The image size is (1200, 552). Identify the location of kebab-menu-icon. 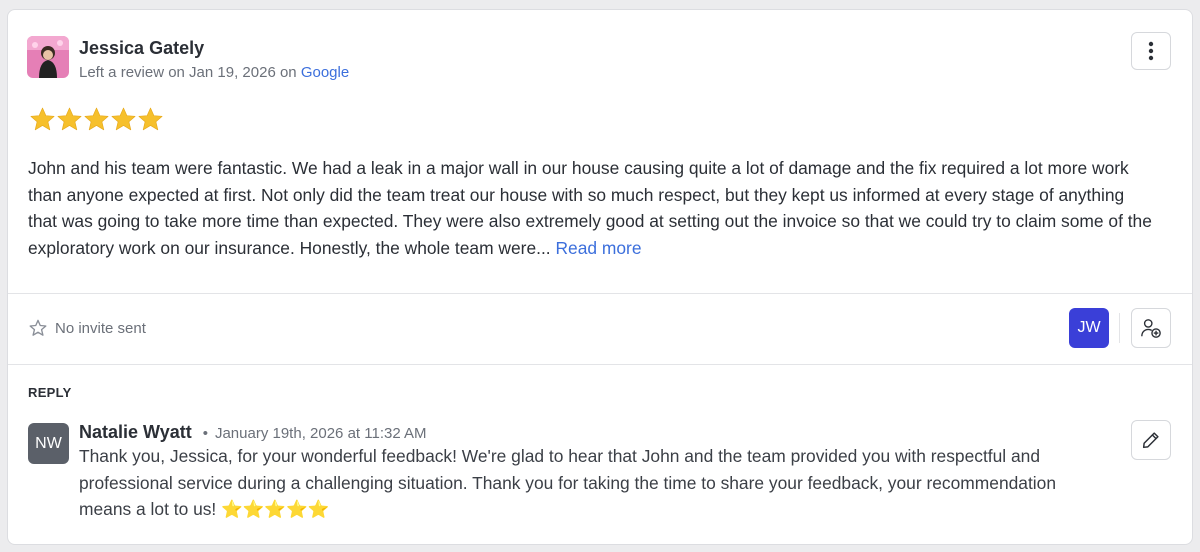
(1151, 51).